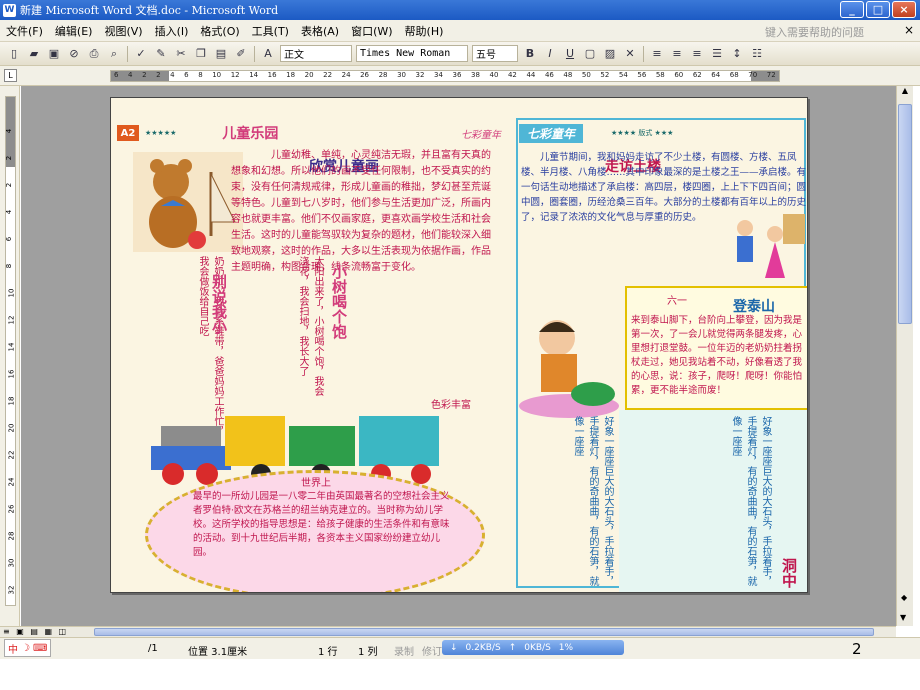  I want to click on vertical-ruler: 4 2 2 4 6 8 10 12 14 16 18 20 22 24 26 28 30 32, so click(10, 356).